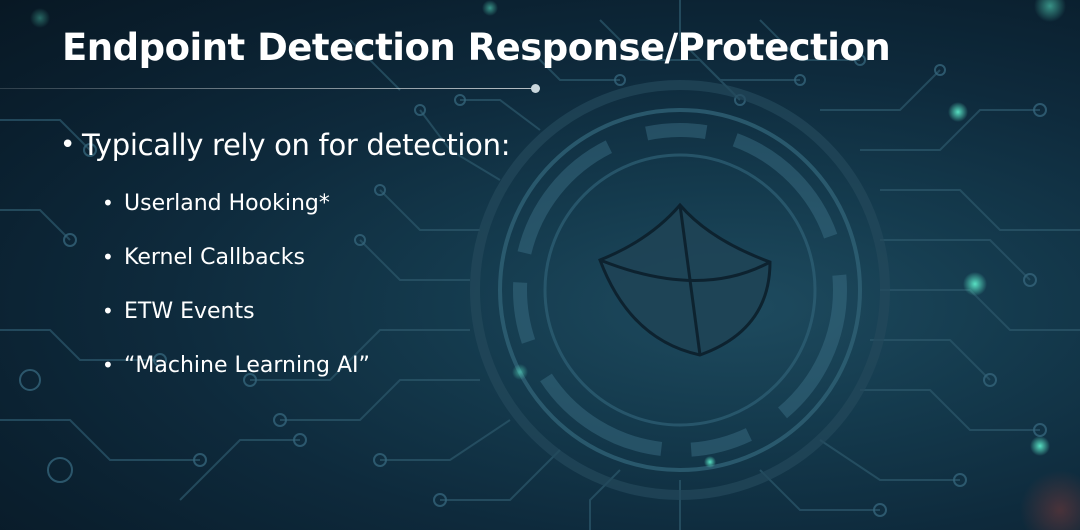  I want to click on bullet-text: Typically rely on for detection:, so click(296, 145).